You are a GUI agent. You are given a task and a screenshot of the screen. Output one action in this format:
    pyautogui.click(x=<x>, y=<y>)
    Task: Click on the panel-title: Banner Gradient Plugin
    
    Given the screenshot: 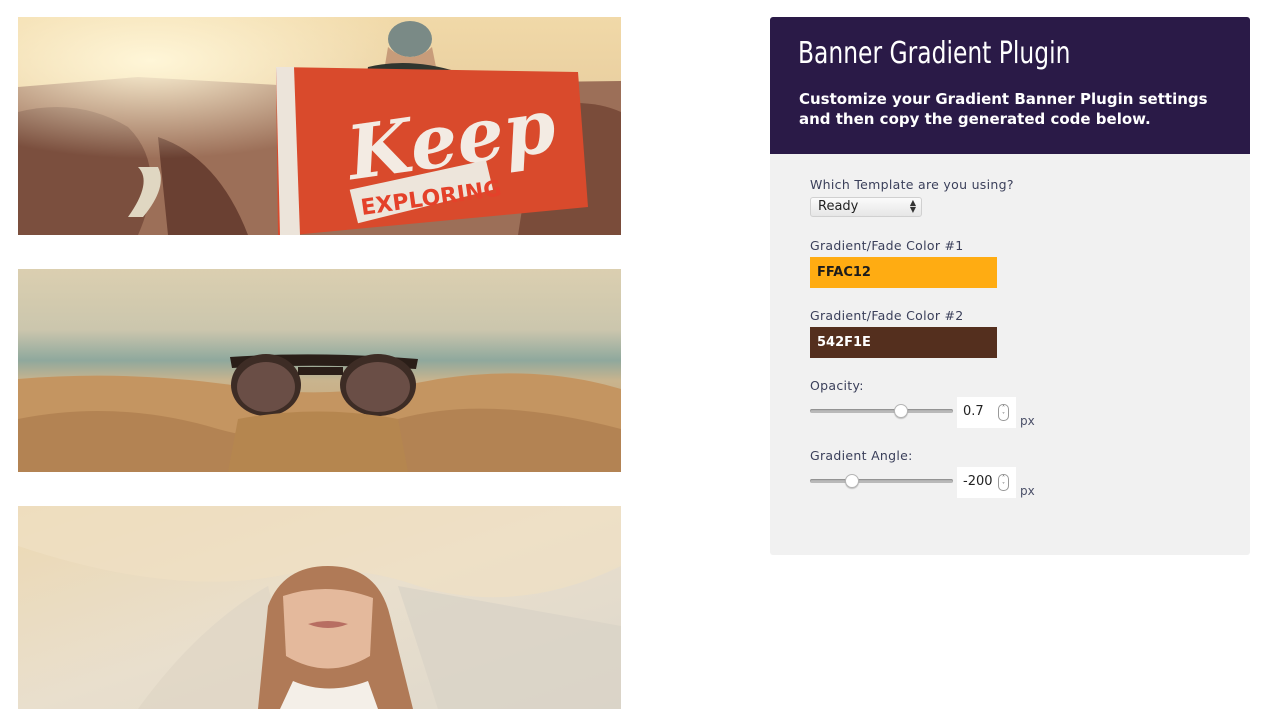 What is the action you would take?
    pyautogui.click(x=934, y=53)
    